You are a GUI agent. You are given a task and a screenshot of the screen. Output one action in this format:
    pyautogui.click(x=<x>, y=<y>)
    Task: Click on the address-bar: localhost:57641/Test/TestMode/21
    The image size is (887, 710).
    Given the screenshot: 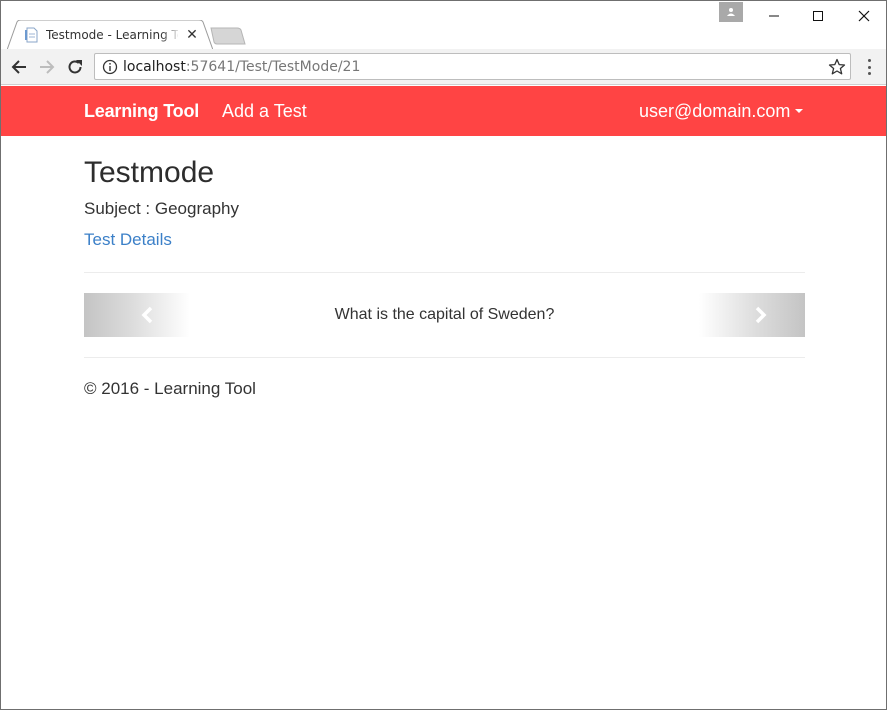 What is the action you would take?
    pyautogui.click(x=472, y=66)
    